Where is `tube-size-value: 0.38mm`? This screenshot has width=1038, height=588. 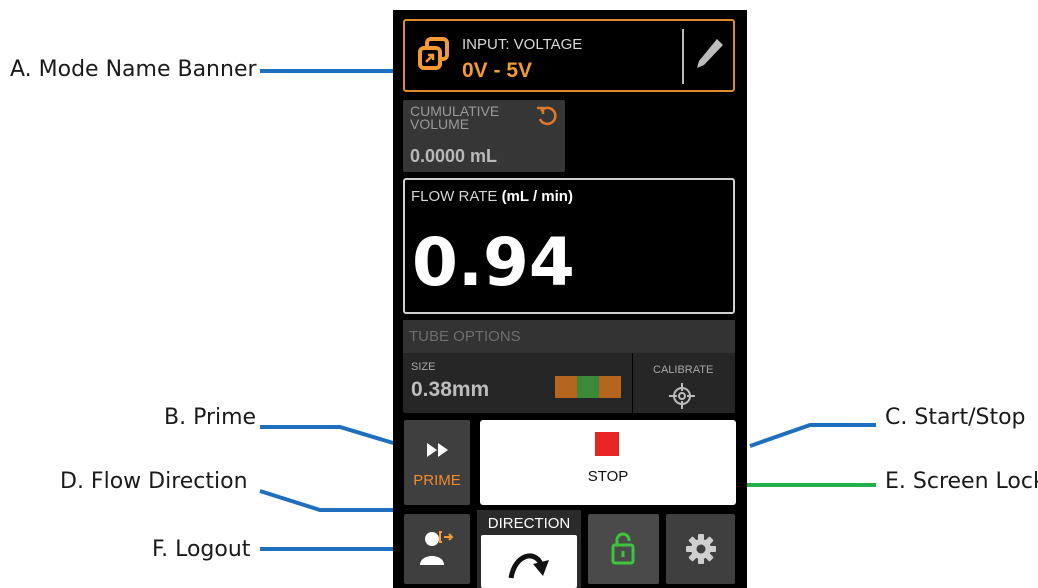 tube-size-value: 0.38mm is located at coordinates (450, 389).